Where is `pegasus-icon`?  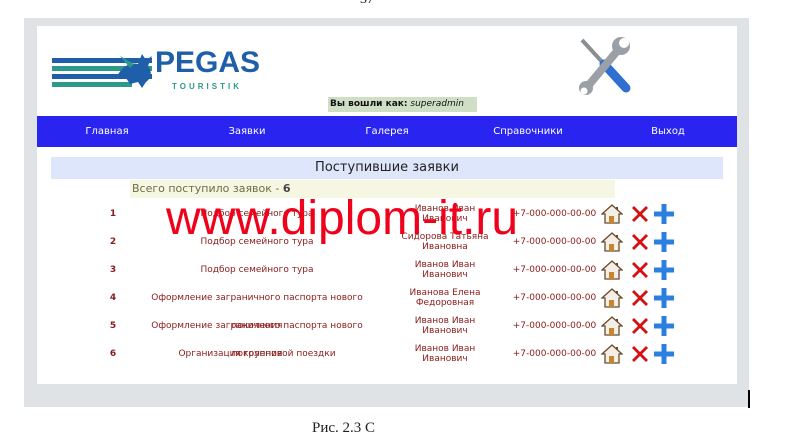 pegasus-icon is located at coordinates (134, 71).